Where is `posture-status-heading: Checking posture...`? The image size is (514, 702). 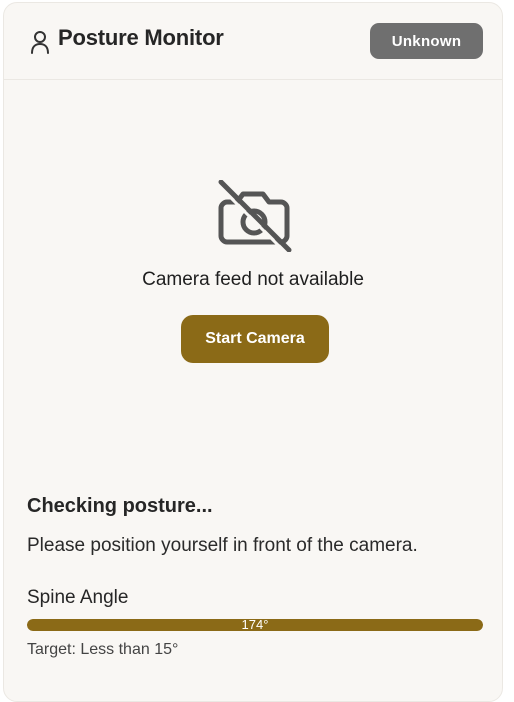 posture-status-heading: Checking posture... is located at coordinates (120, 506).